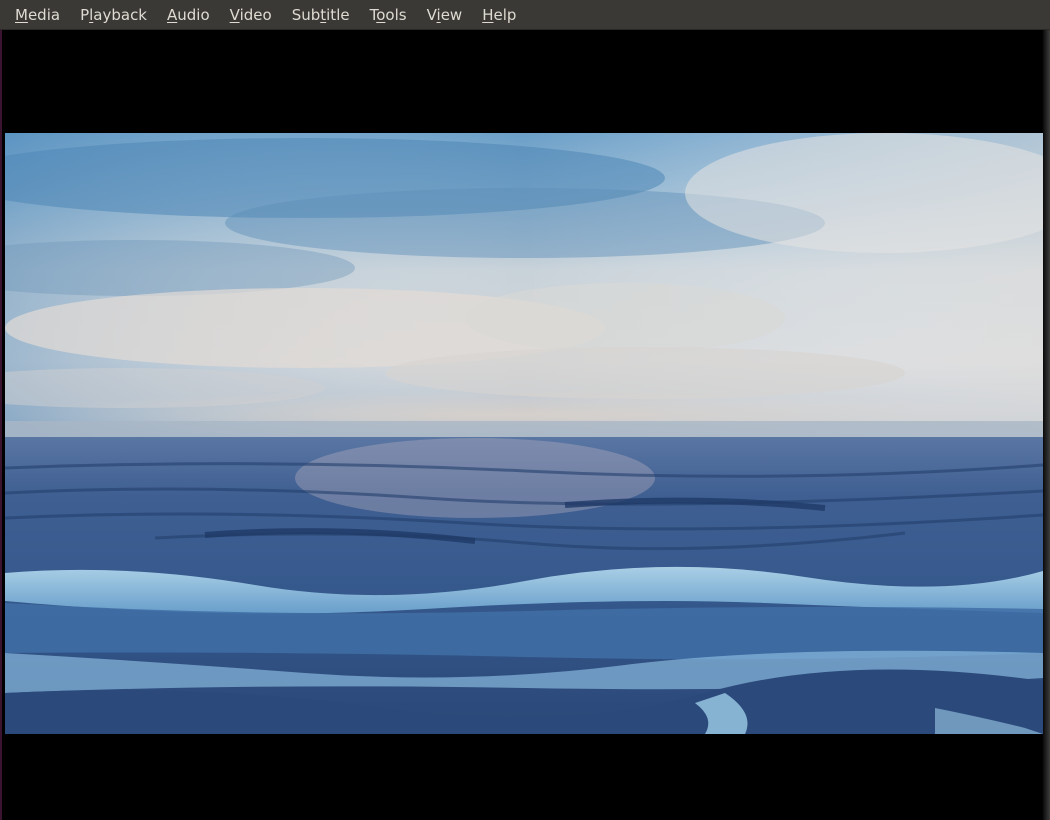 This screenshot has height=820, width=1050. I want to click on menu-media: Media, so click(35, 15).